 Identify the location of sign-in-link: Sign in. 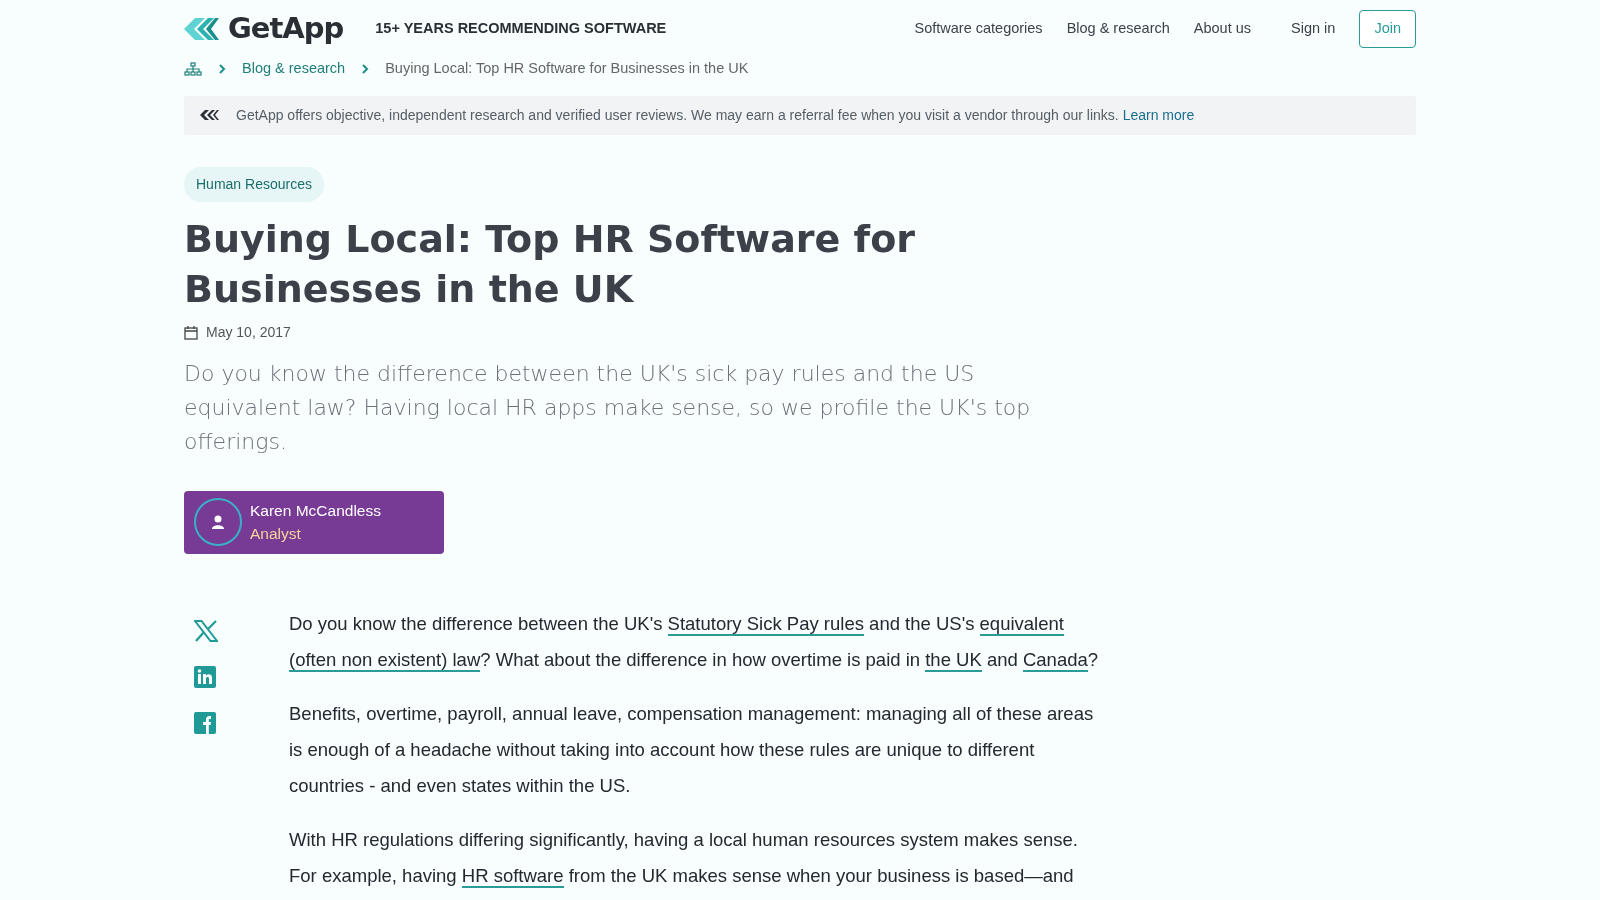
(1313, 29).